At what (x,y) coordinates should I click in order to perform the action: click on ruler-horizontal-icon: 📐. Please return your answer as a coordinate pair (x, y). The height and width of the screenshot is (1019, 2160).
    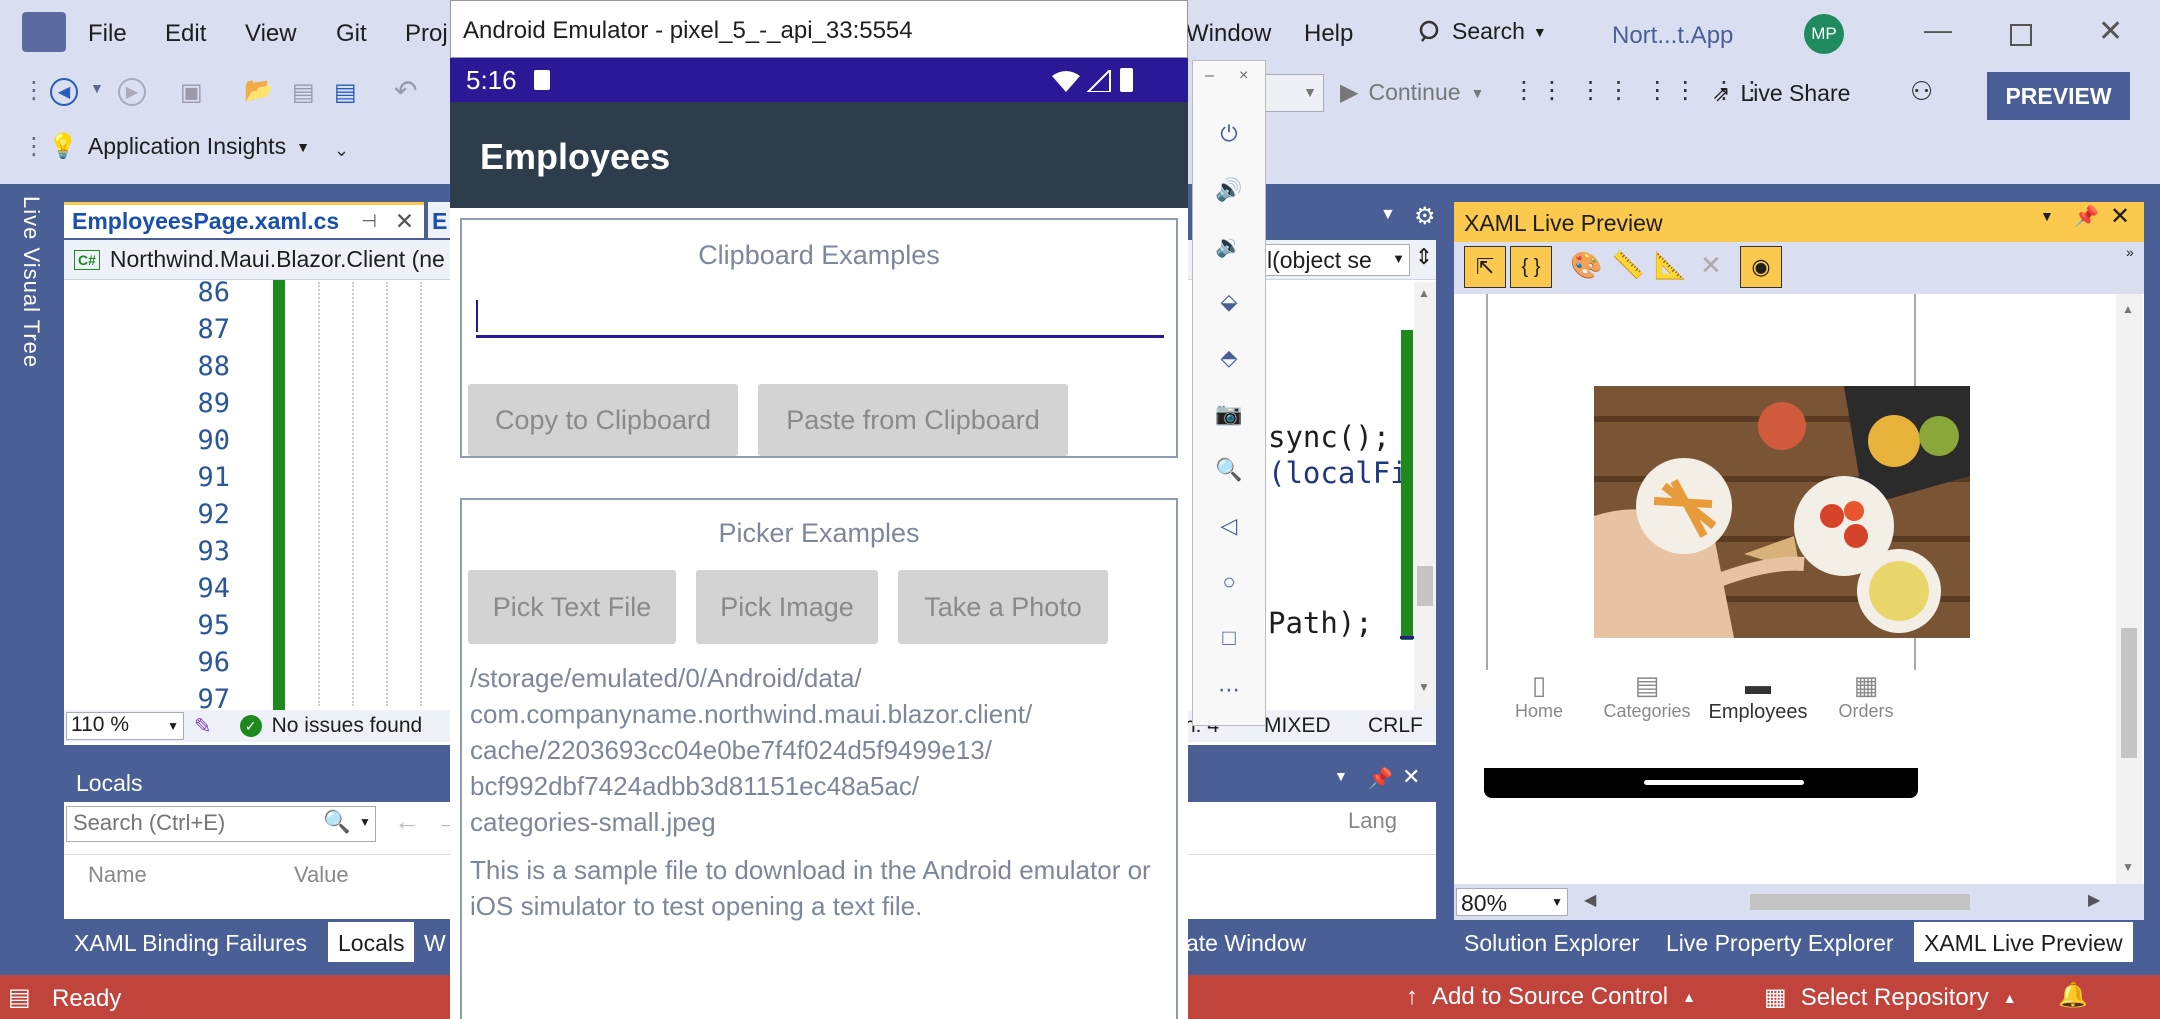
    Looking at the image, I should click on (1670, 265).